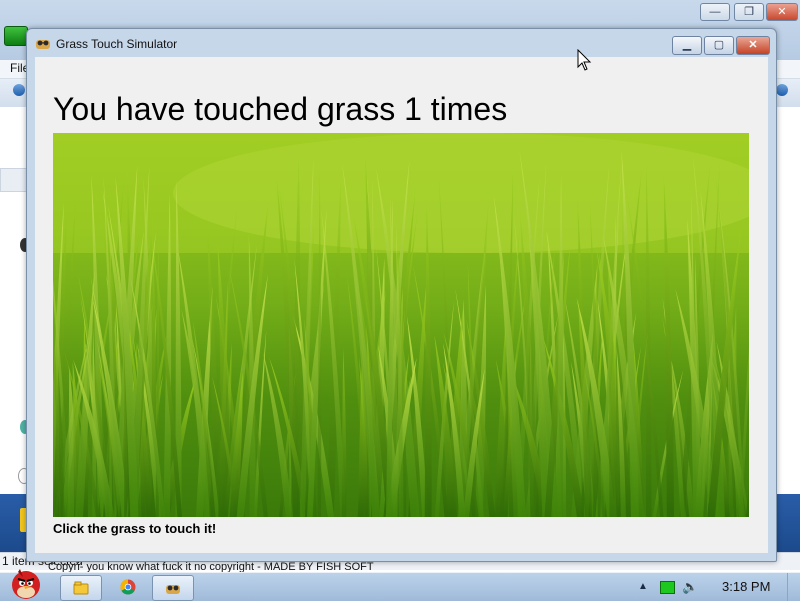  I want to click on bg-close-button: ✕, so click(782, 12).